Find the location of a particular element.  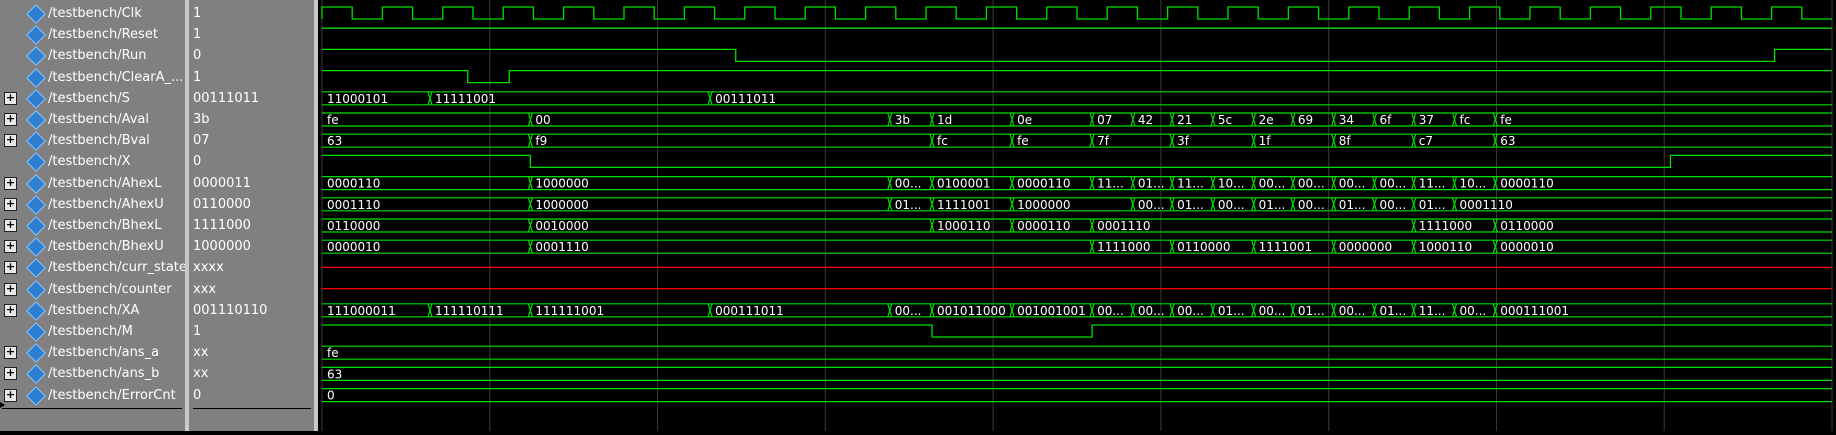

signal-row: + /testbench/ErrorCnt is located at coordinates (92, 395).